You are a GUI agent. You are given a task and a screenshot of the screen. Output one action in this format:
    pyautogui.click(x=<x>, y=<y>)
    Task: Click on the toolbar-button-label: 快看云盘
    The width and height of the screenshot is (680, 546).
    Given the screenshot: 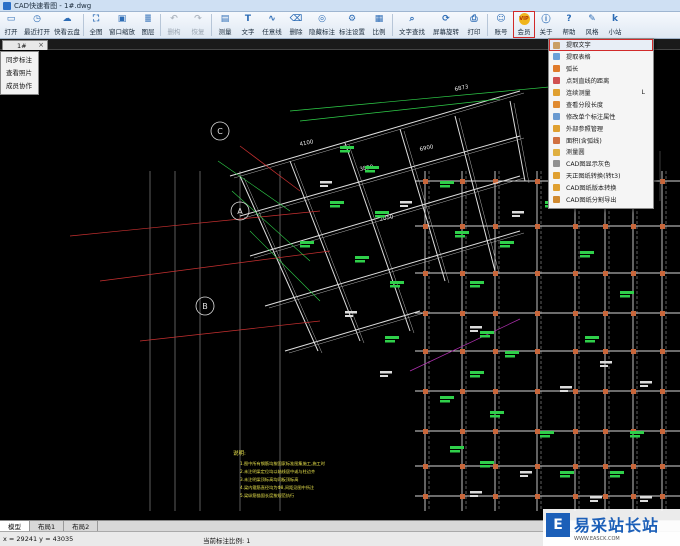 What is the action you would take?
    pyautogui.click(x=67, y=32)
    